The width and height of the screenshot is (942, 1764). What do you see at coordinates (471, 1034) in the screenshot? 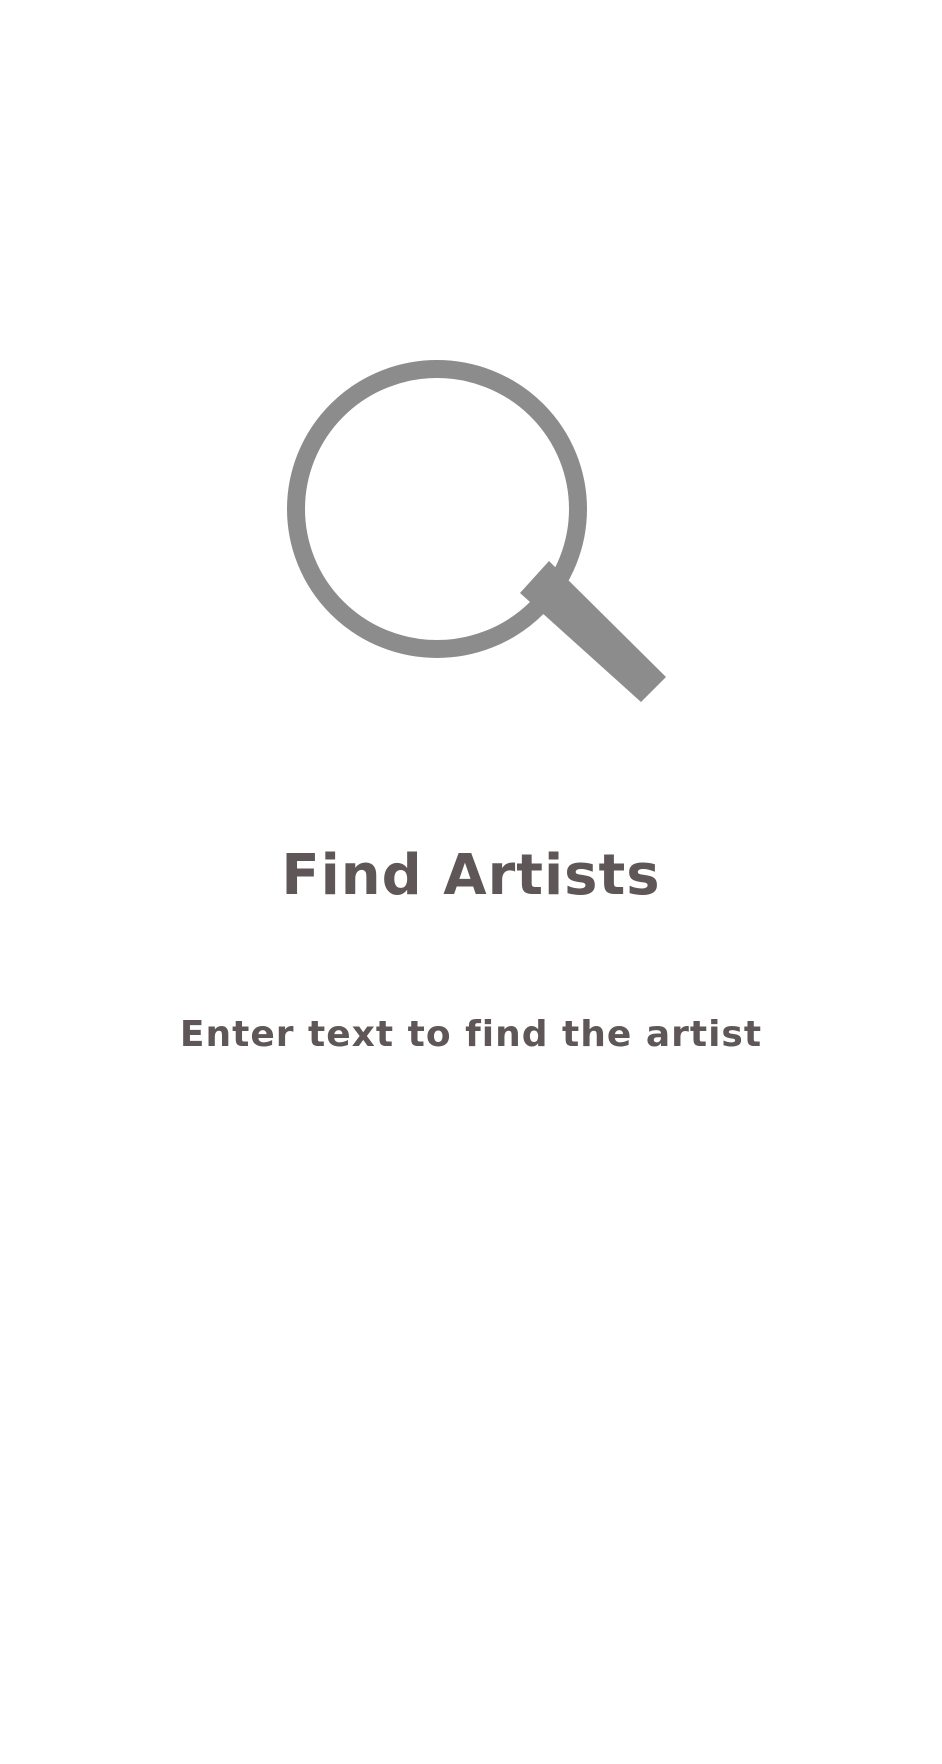
I see `empty-state-message: Enter text to find the artist` at bounding box center [471, 1034].